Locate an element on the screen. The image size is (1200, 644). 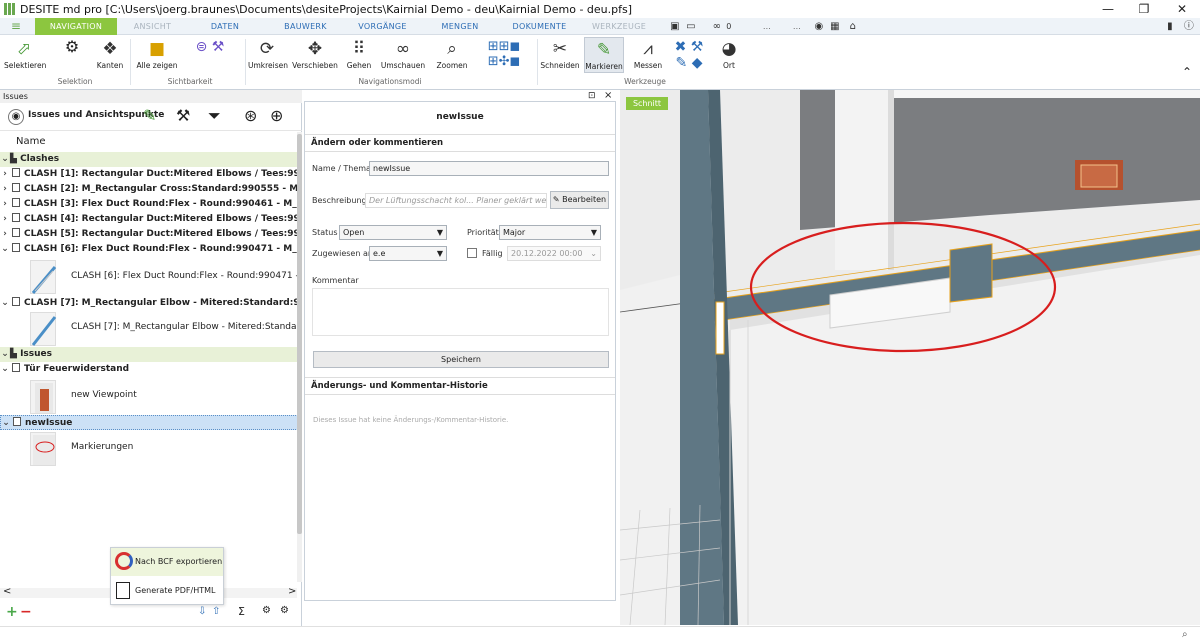
pen-icon: ✎ is located at coordinates (149, 115).